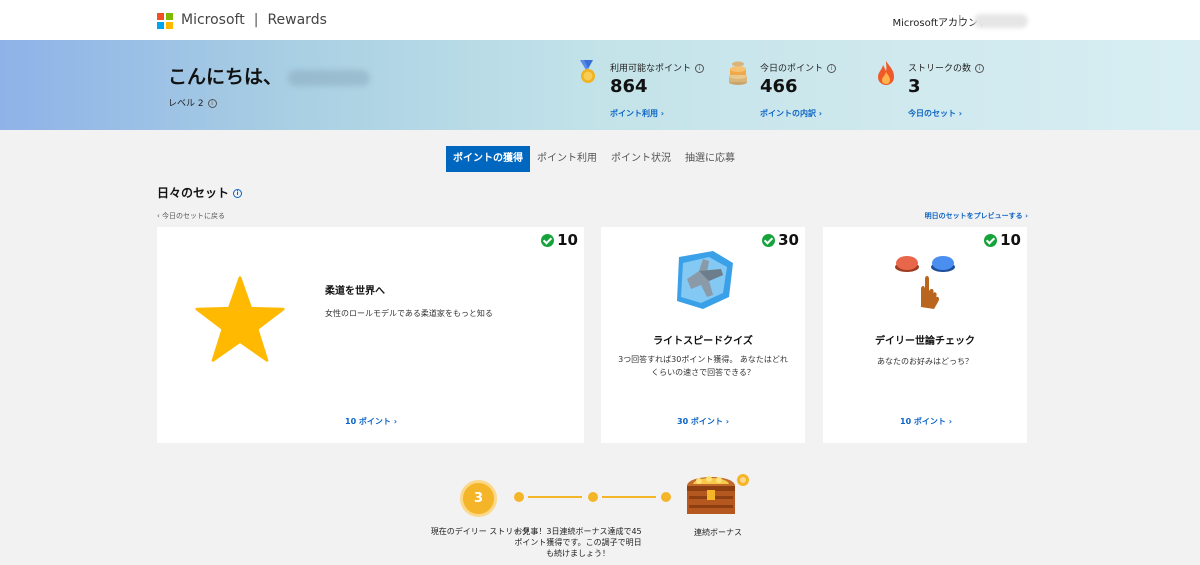 This screenshot has height=565, width=1200. Describe the element at coordinates (925, 341) in the screenshot. I see `card-title: デイリー世論チェック` at that location.